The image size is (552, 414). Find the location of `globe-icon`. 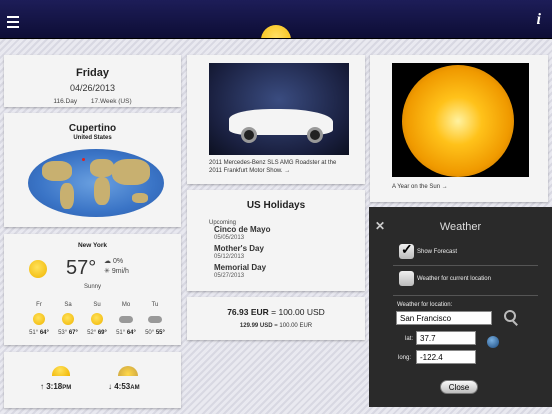

globe-icon is located at coordinates (493, 342).